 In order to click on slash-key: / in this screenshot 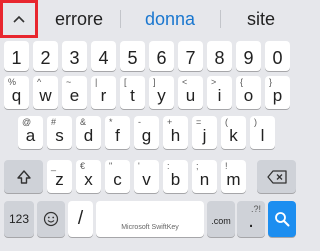, I will do `click(80, 219)`.